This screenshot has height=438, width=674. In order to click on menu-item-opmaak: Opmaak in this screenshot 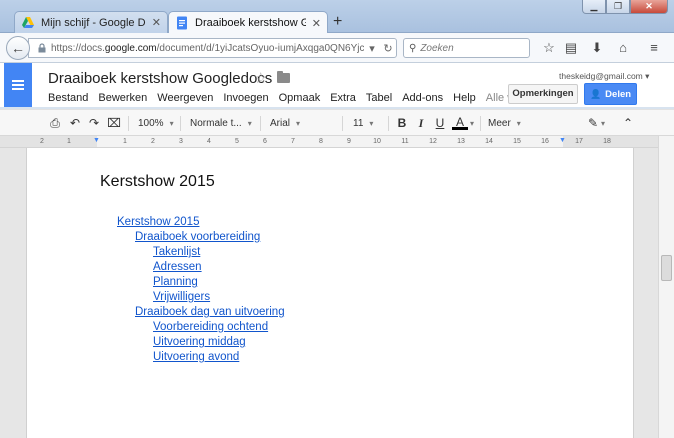, I will do `click(300, 98)`.